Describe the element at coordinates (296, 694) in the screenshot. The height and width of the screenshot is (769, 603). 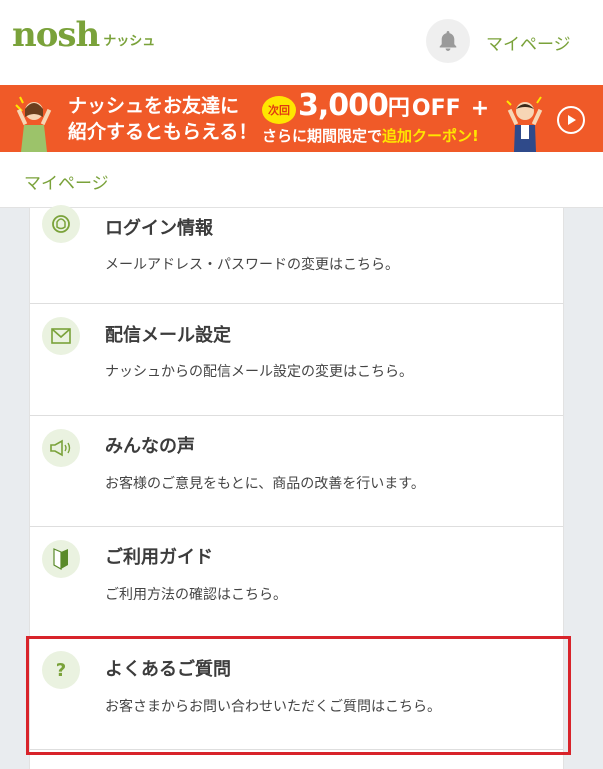
I see `menu-item-faq: ? よくあるご質問 お客さまからお問い合わせいただくご質問はこちら。` at that location.